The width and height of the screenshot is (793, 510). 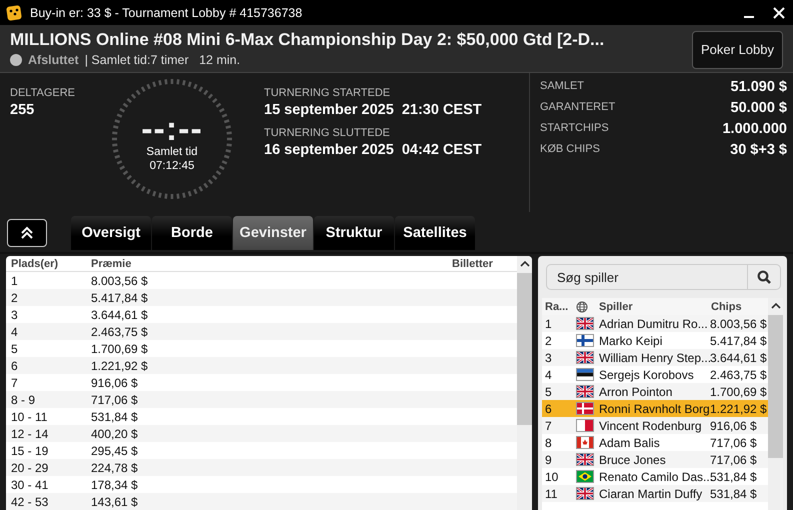 I want to click on table-cell-text: 178,34 $, so click(x=114, y=485).